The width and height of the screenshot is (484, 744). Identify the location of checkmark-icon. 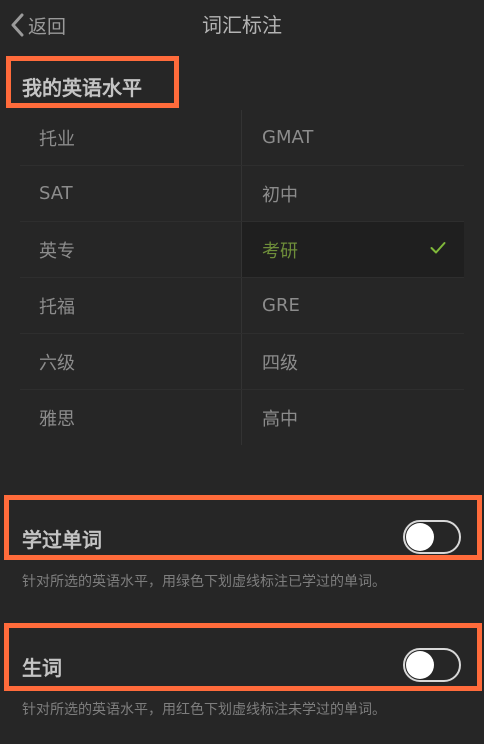
(438, 248).